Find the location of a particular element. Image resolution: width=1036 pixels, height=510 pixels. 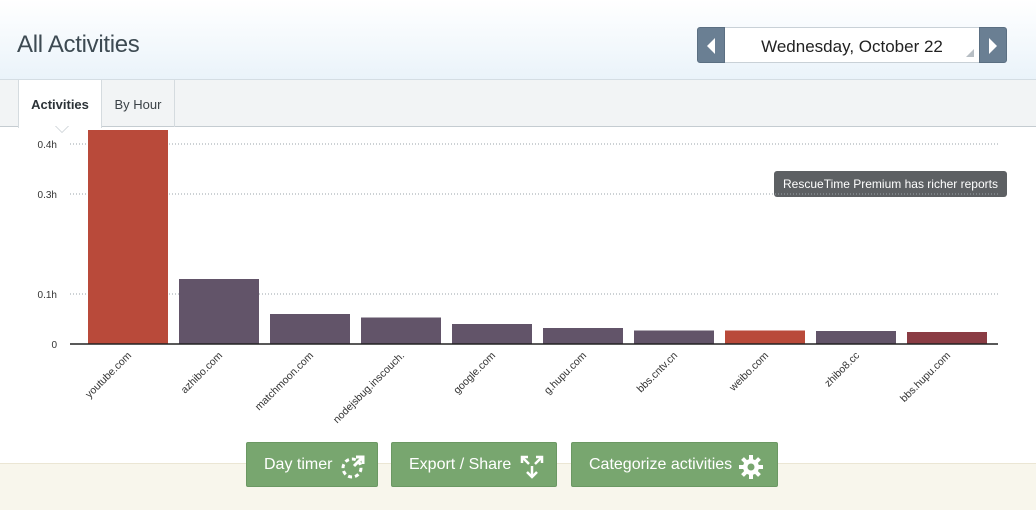

x-tick-label: azhibo.com is located at coordinates (202, 372).